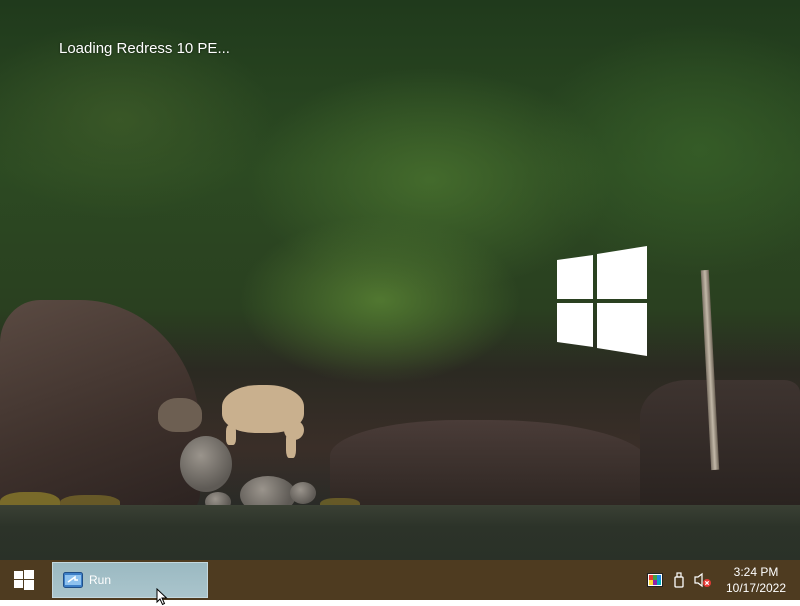 The image size is (800, 606). What do you see at coordinates (400, 532) in the screenshot?
I see `wallpaper-water` at bounding box center [400, 532].